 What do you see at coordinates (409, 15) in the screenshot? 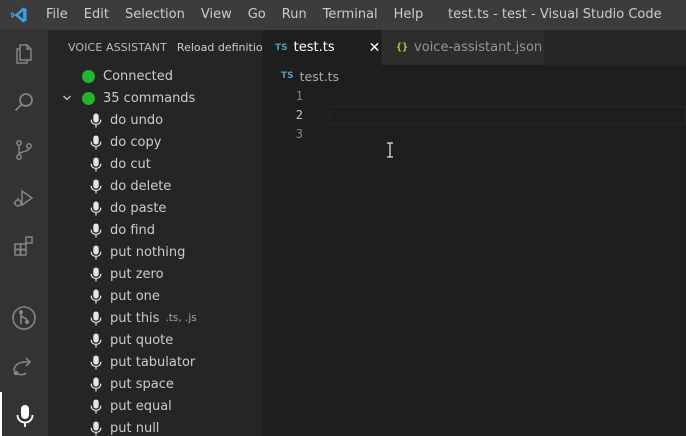
I see `menu-help: Help` at bounding box center [409, 15].